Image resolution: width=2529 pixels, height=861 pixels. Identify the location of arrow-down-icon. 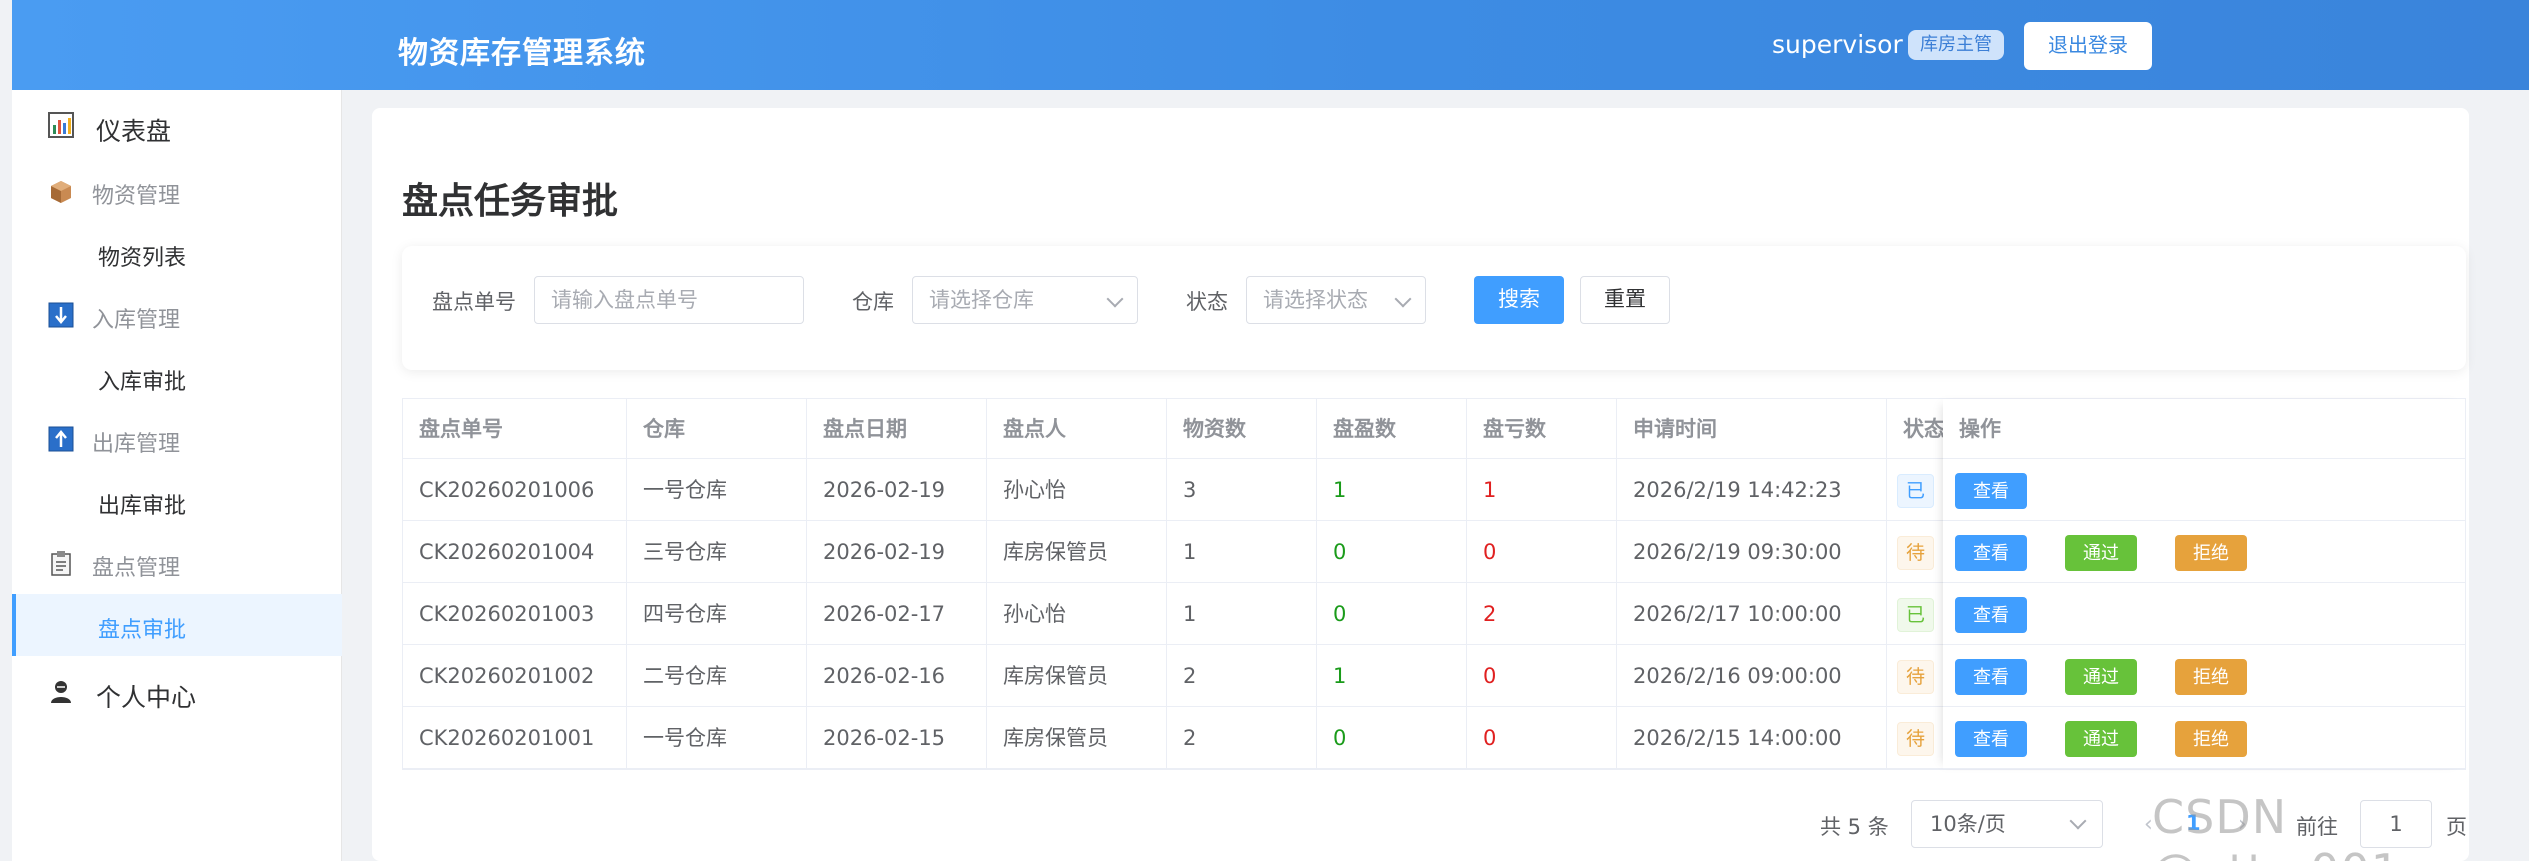
(61, 315).